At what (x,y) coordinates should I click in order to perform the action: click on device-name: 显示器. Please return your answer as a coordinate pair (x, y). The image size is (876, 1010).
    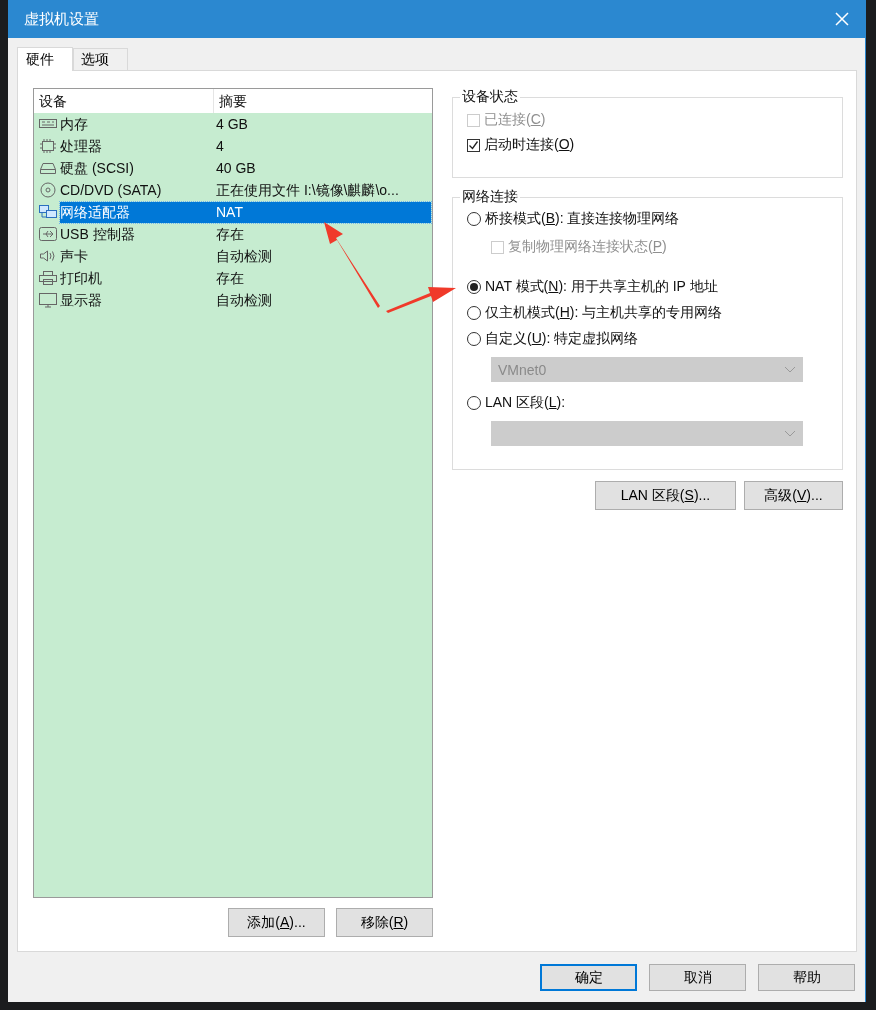
    Looking at the image, I should click on (81, 300).